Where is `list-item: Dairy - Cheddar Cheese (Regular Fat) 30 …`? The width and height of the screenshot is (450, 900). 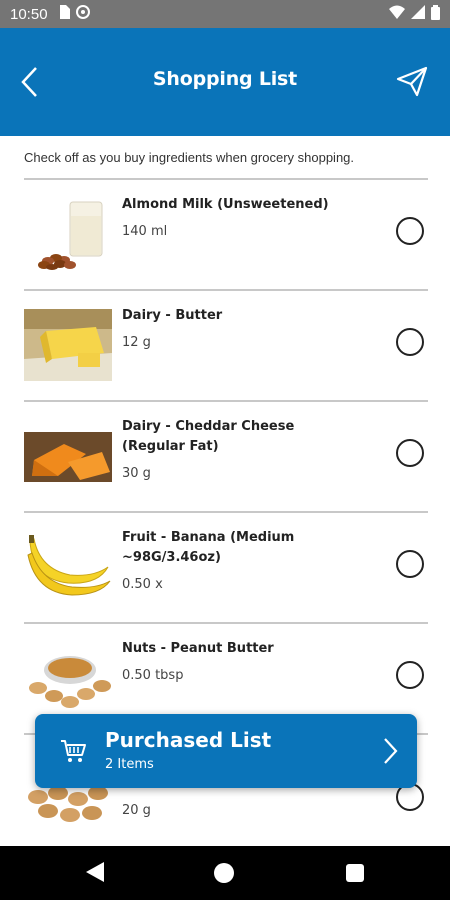
list-item: Dairy - Cheddar Cheese (Regular Fat) 30 … is located at coordinates (226, 456).